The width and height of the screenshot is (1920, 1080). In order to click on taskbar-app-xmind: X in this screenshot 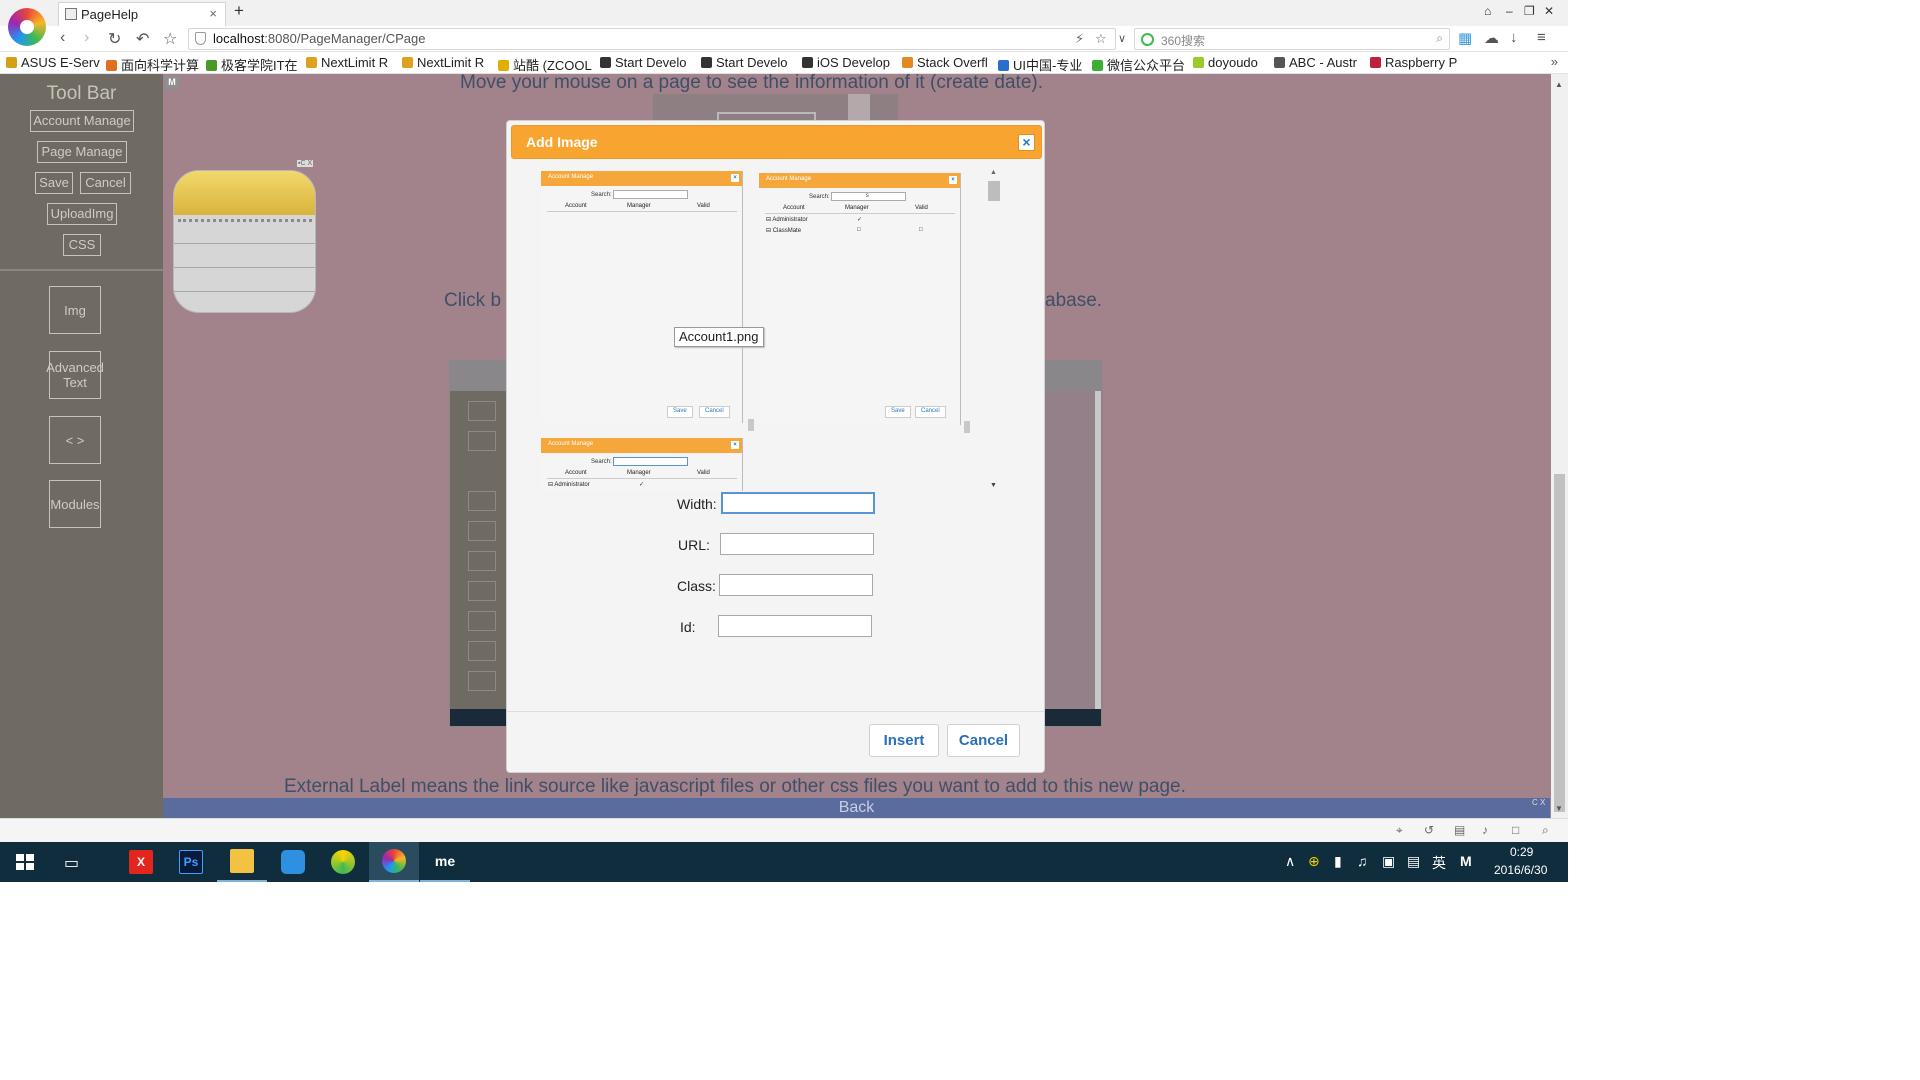, I will do `click(141, 862)`.